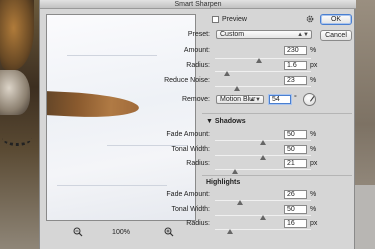 The height and width of the screenshot is (249, 375). Describe the element at coordinates (295, 149) in the screenshot. I see `shadows-tonal-width-input: 50` at that location.